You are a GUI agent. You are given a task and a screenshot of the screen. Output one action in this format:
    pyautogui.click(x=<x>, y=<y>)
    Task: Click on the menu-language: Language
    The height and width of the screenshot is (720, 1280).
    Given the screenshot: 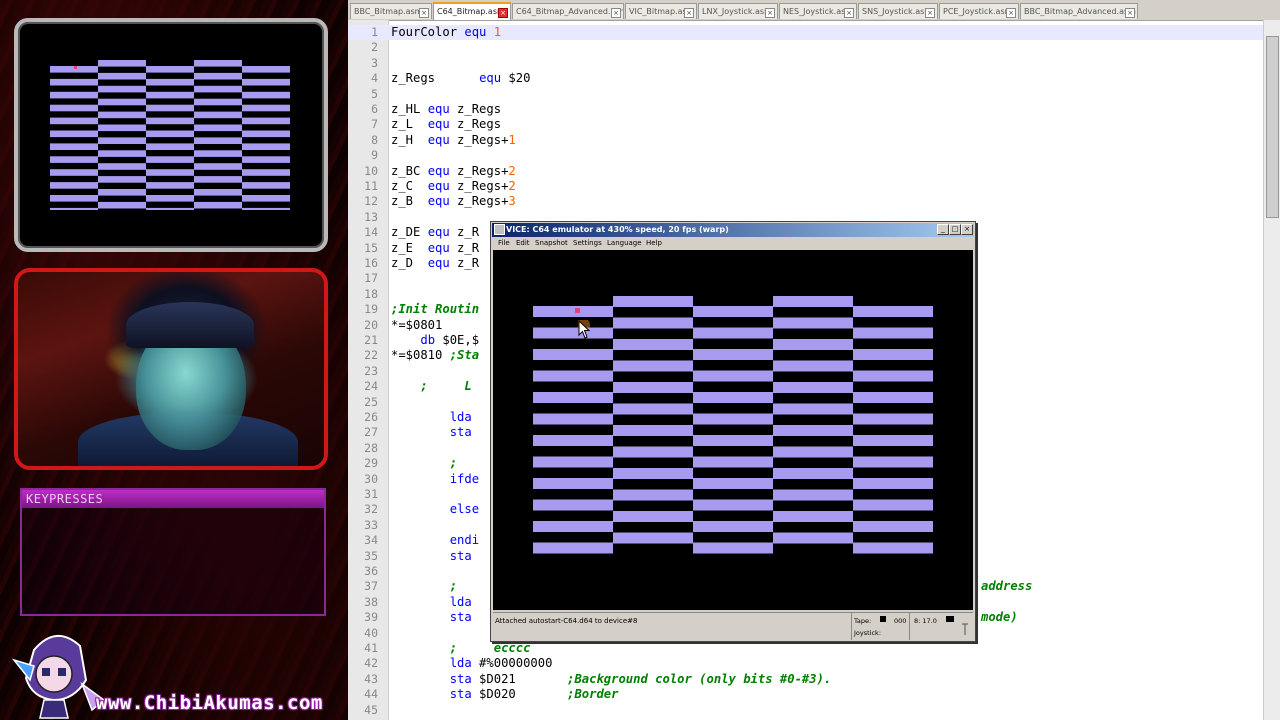 What is the action you would take?
    pyautogui.click(x=624, y=243)
    